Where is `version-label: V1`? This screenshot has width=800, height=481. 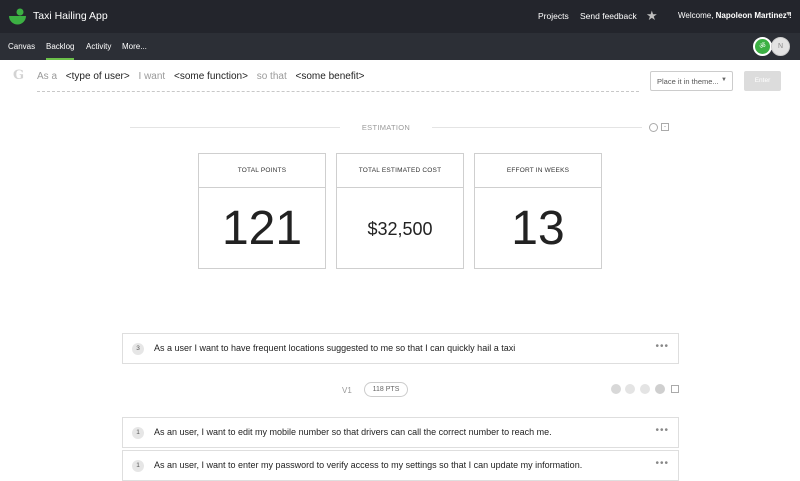
version-label: V1 is located at coordinates (347, 390).